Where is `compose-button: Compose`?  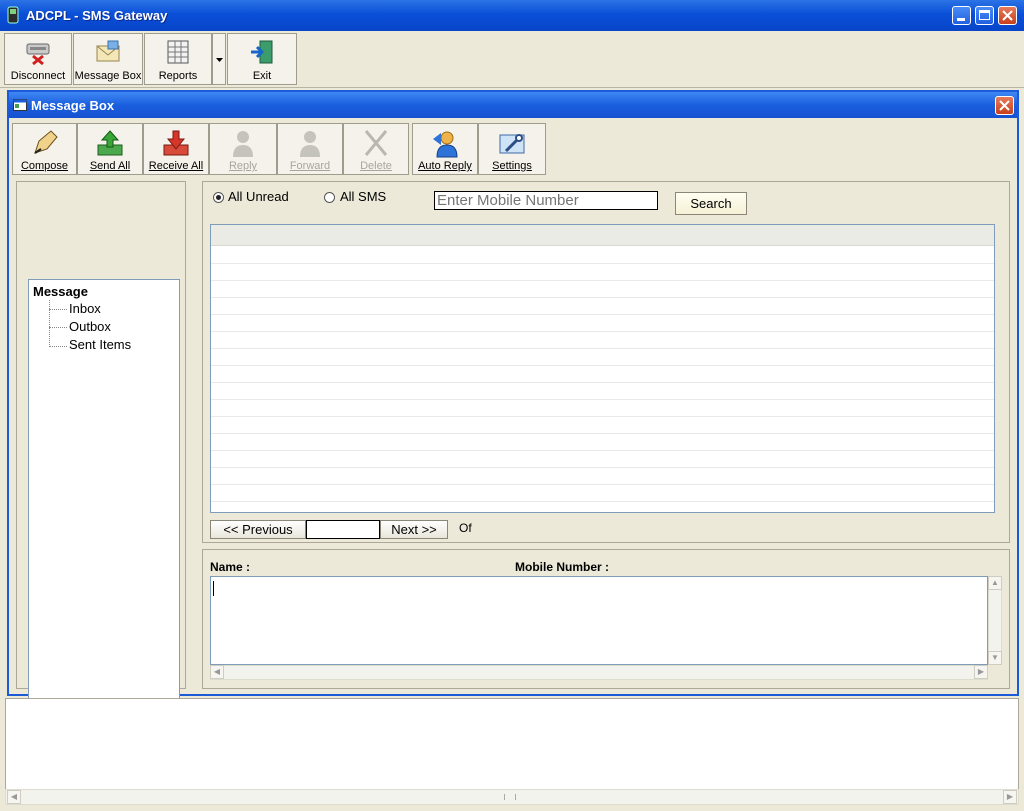
compose-button: Compose is located at coordinates (44, 149).